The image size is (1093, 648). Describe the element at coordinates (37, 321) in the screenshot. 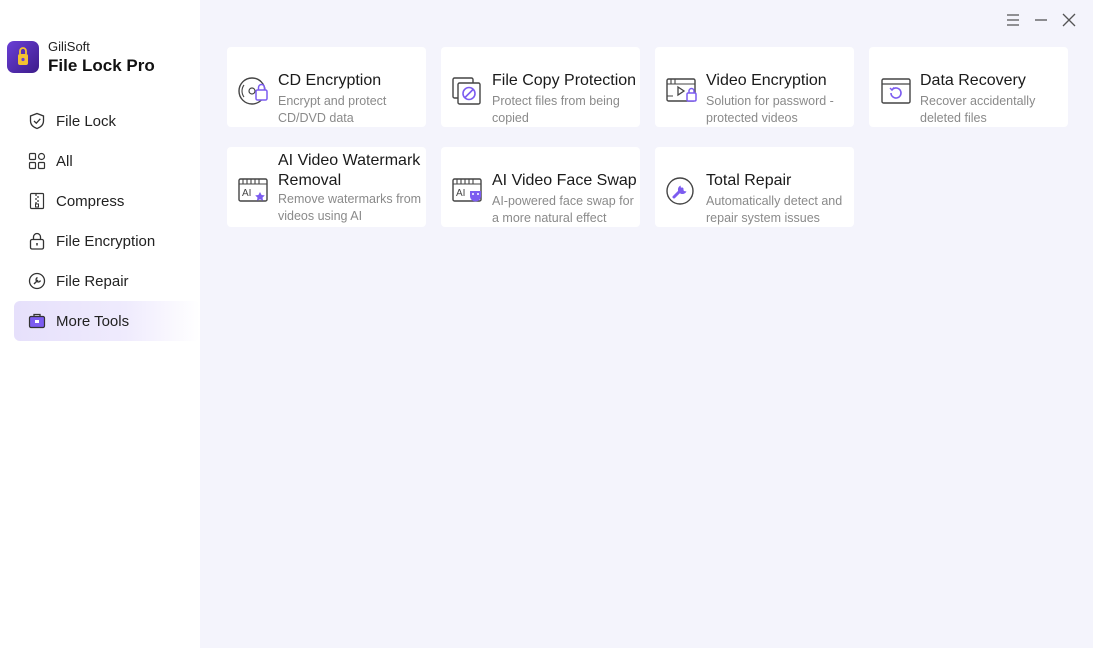

I see `toolbox-icon` at that location.